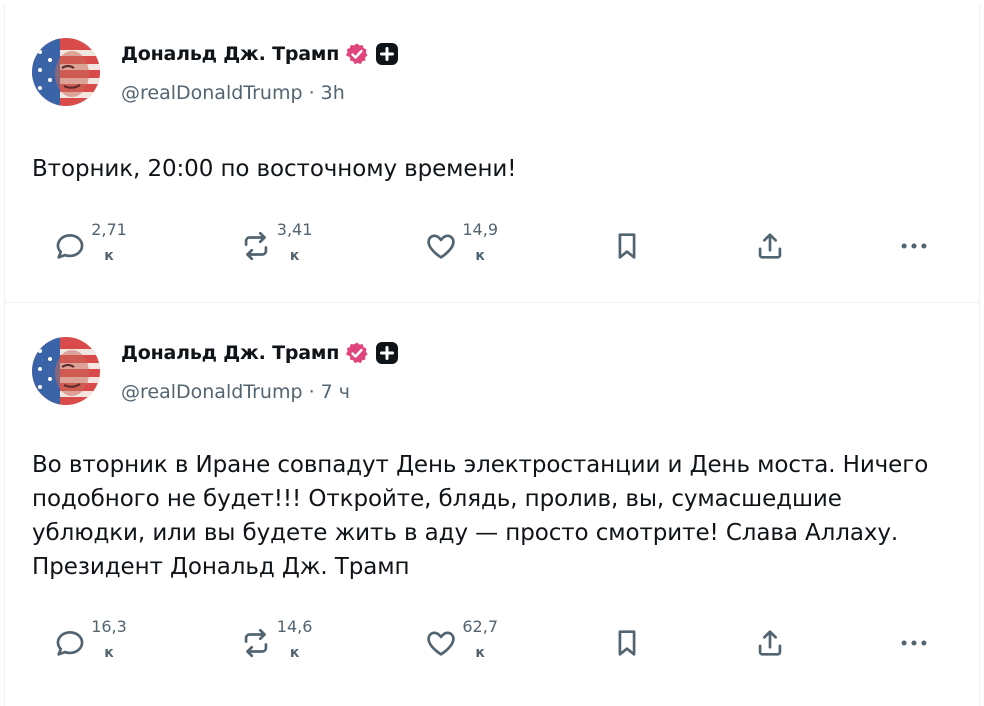 Image resolution: width=984 pixels, height=706 pixels. Describe the element at coordinates (109, 242) in the screenshot. I see `reply-count: 2,71 к` at that location.